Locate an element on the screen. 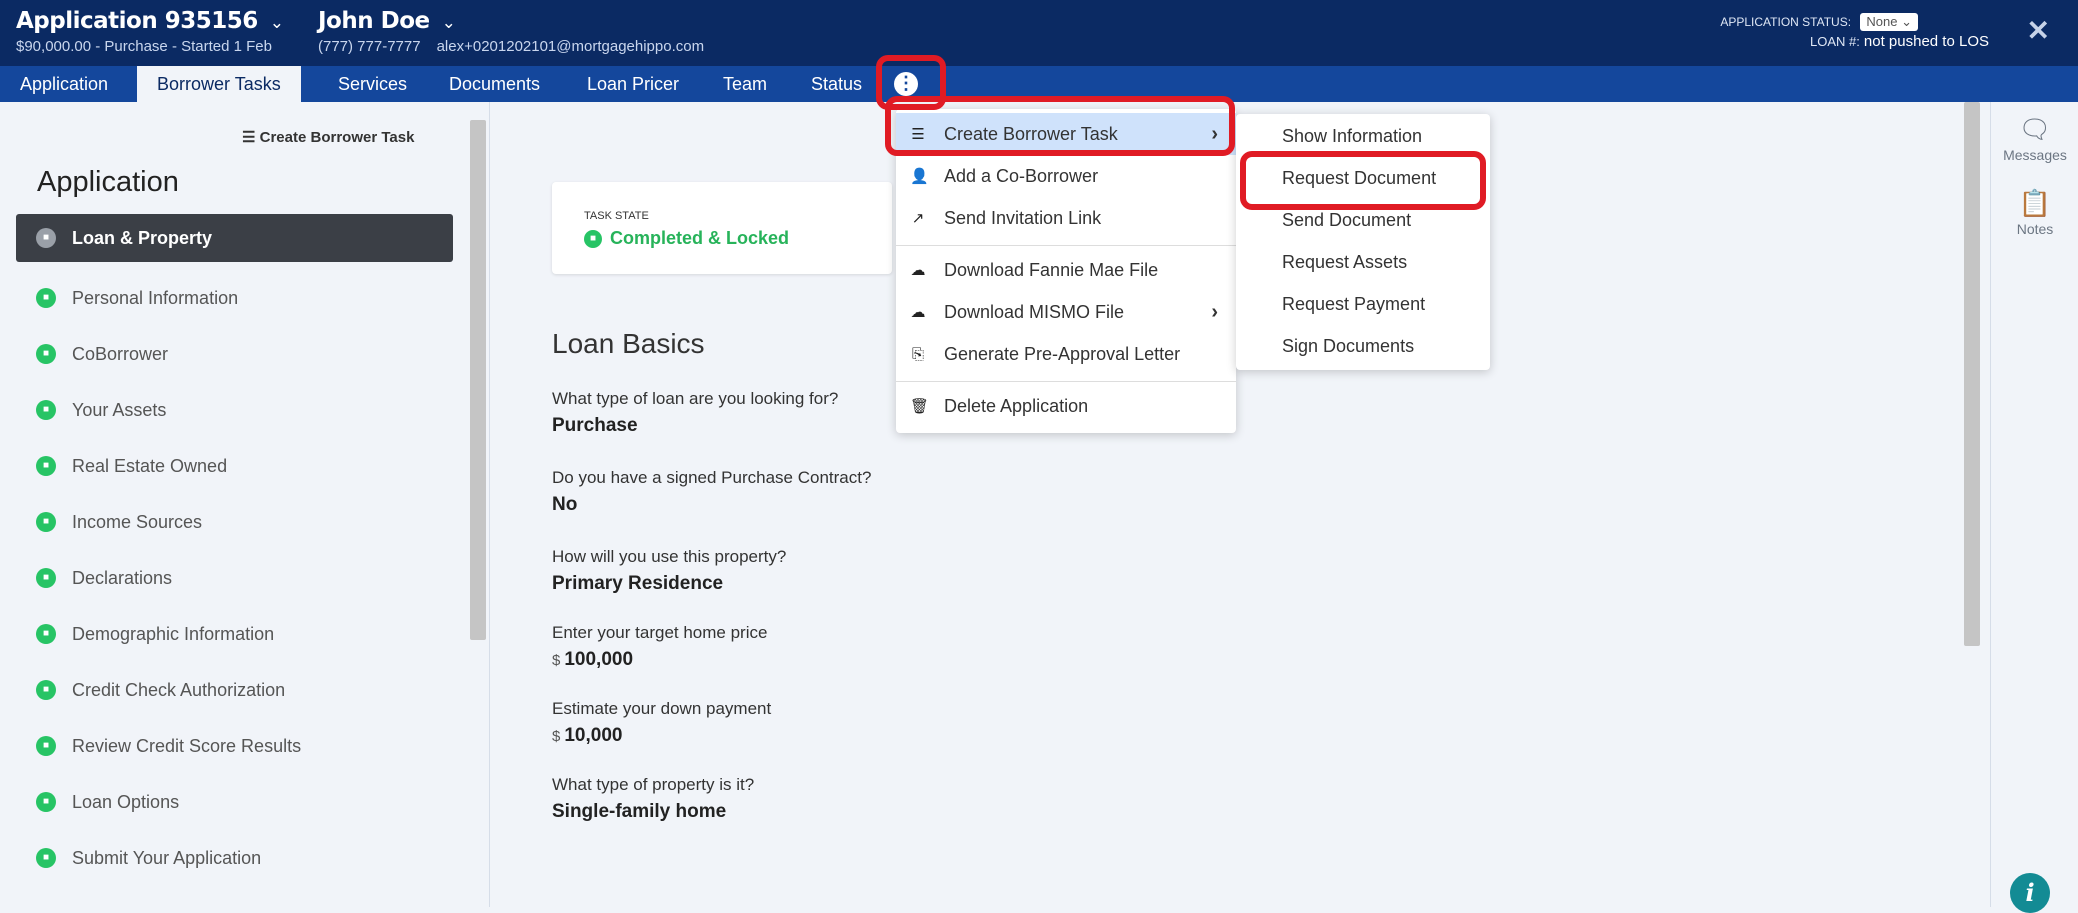 The width and height of the screenshot is (2078, 913). trash-icon: 🗑 is located at coordinates (920, 406).